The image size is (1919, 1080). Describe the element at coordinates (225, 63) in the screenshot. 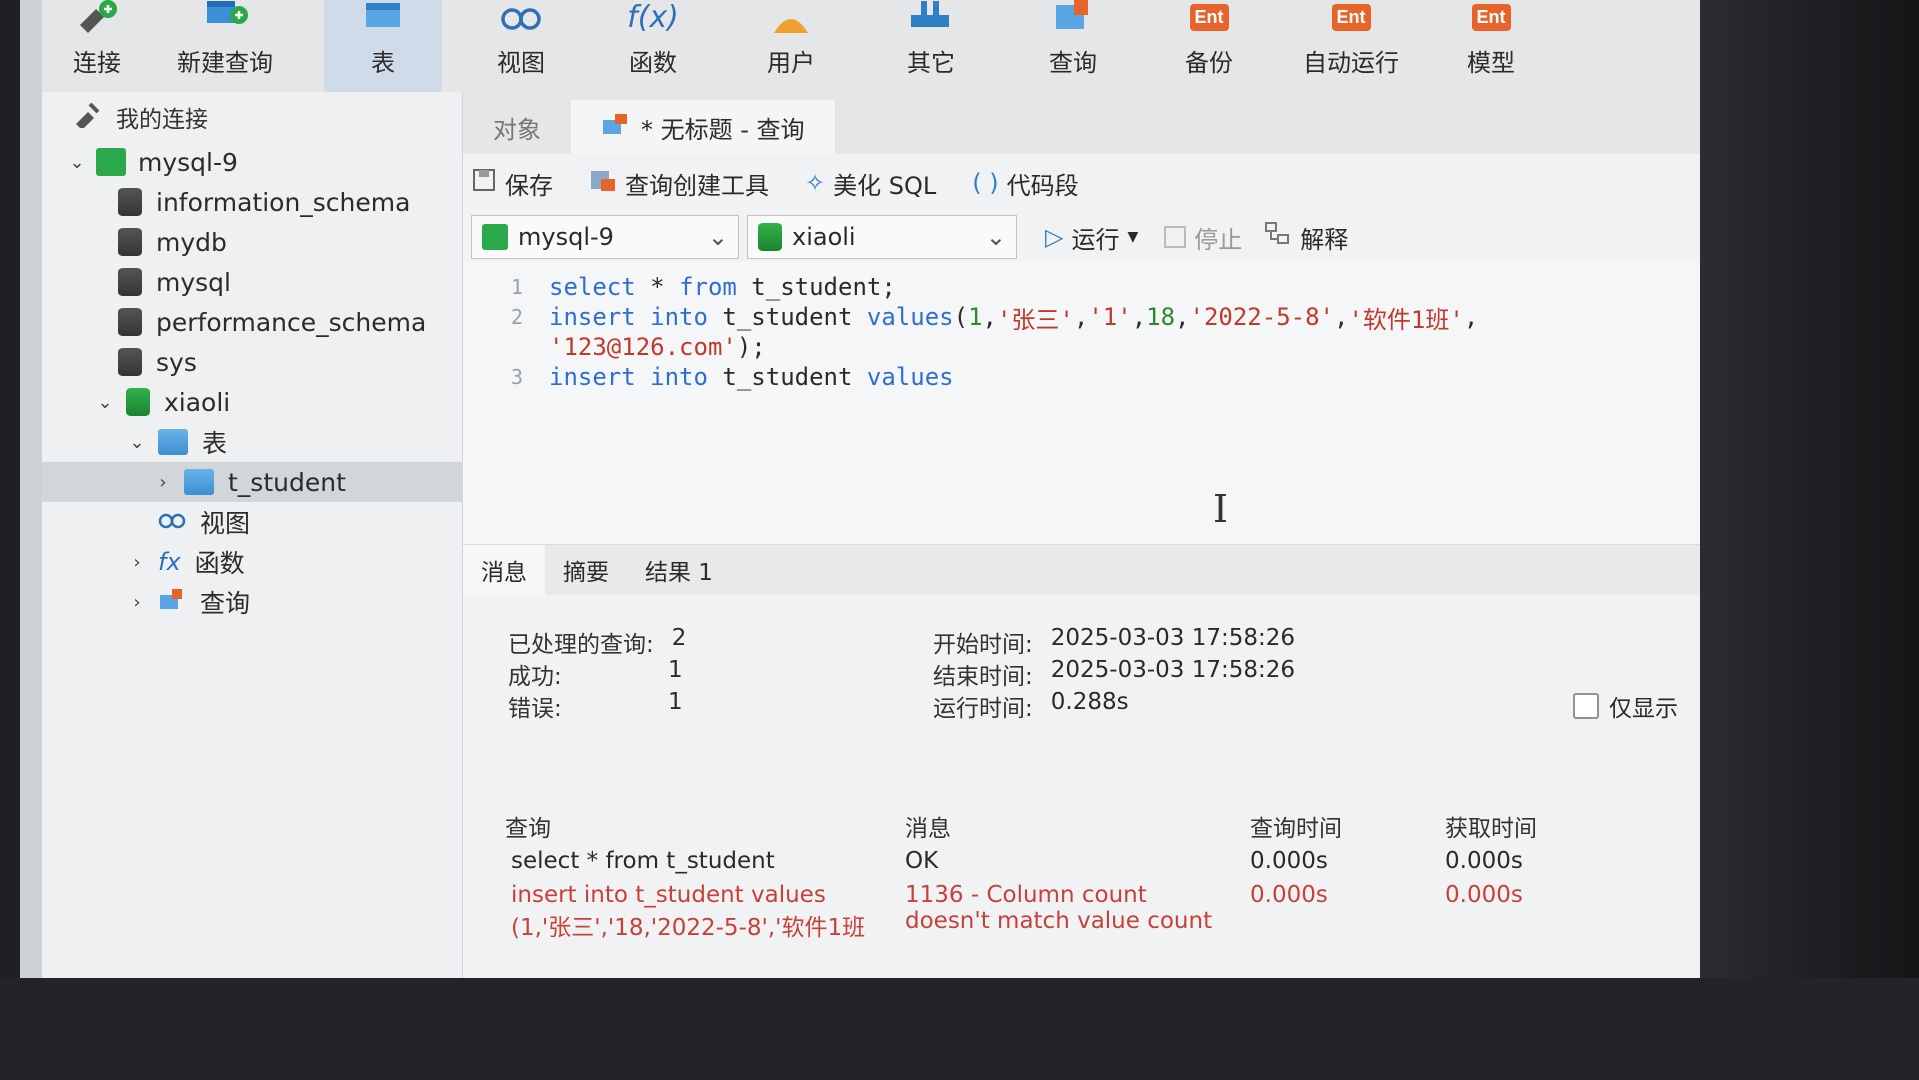

I see `toolbar-label: 新建查询` at that location.